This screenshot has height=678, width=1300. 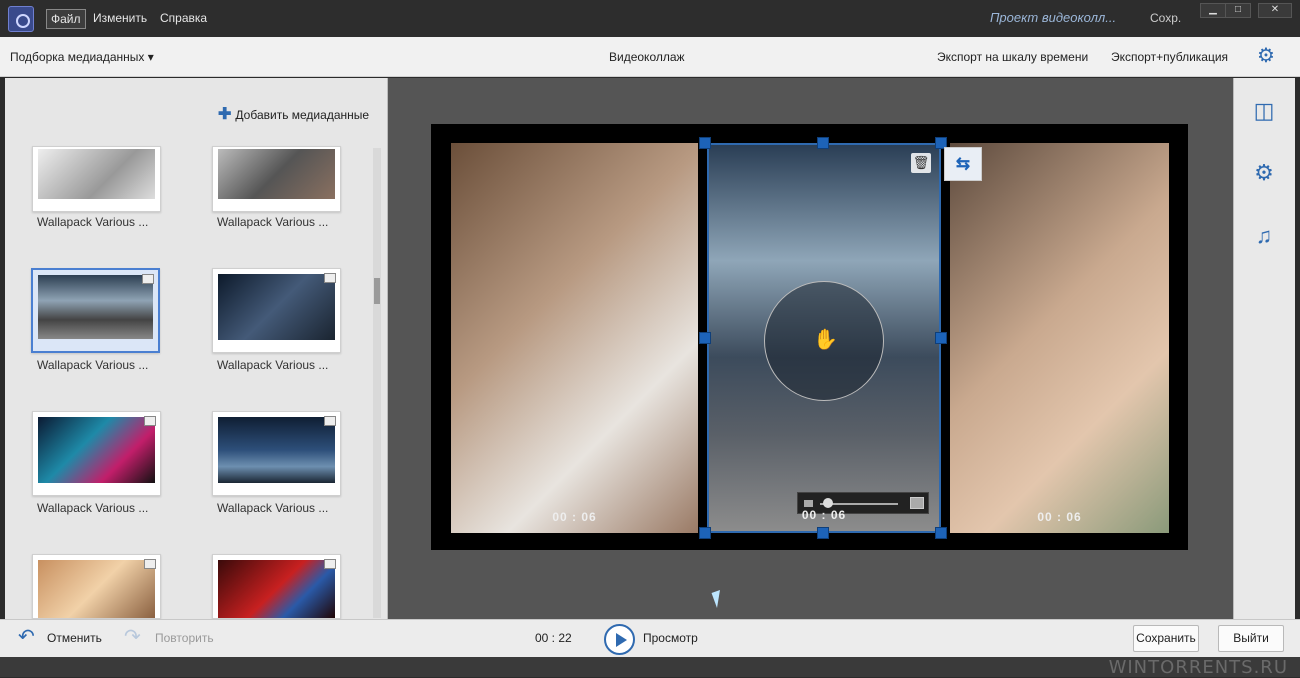 I want to click on saved-status: Сохр., so click(x=1166, y=18).